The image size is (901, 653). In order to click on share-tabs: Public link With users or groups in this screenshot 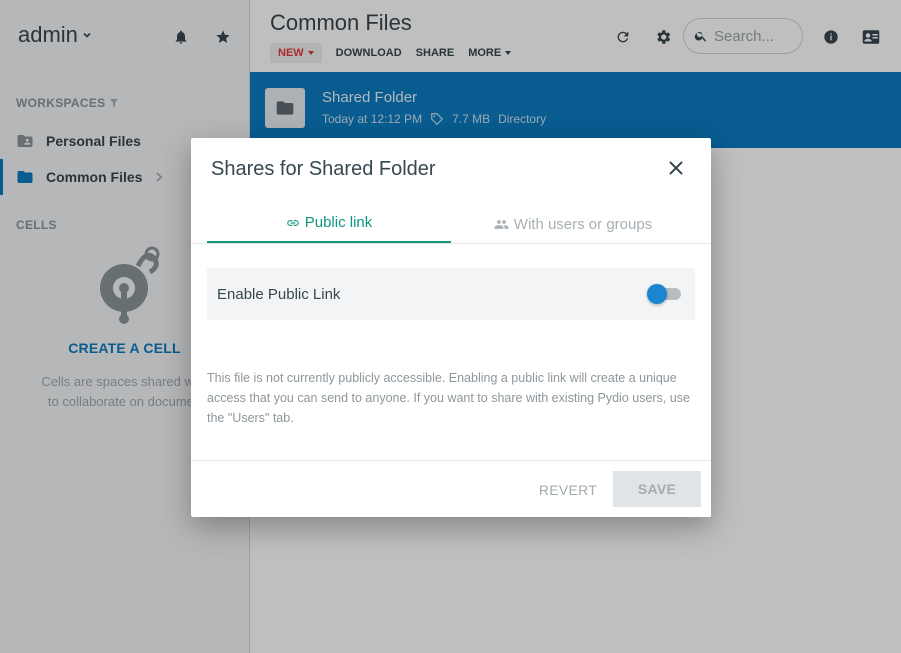, I will do `click(451, 224)`.